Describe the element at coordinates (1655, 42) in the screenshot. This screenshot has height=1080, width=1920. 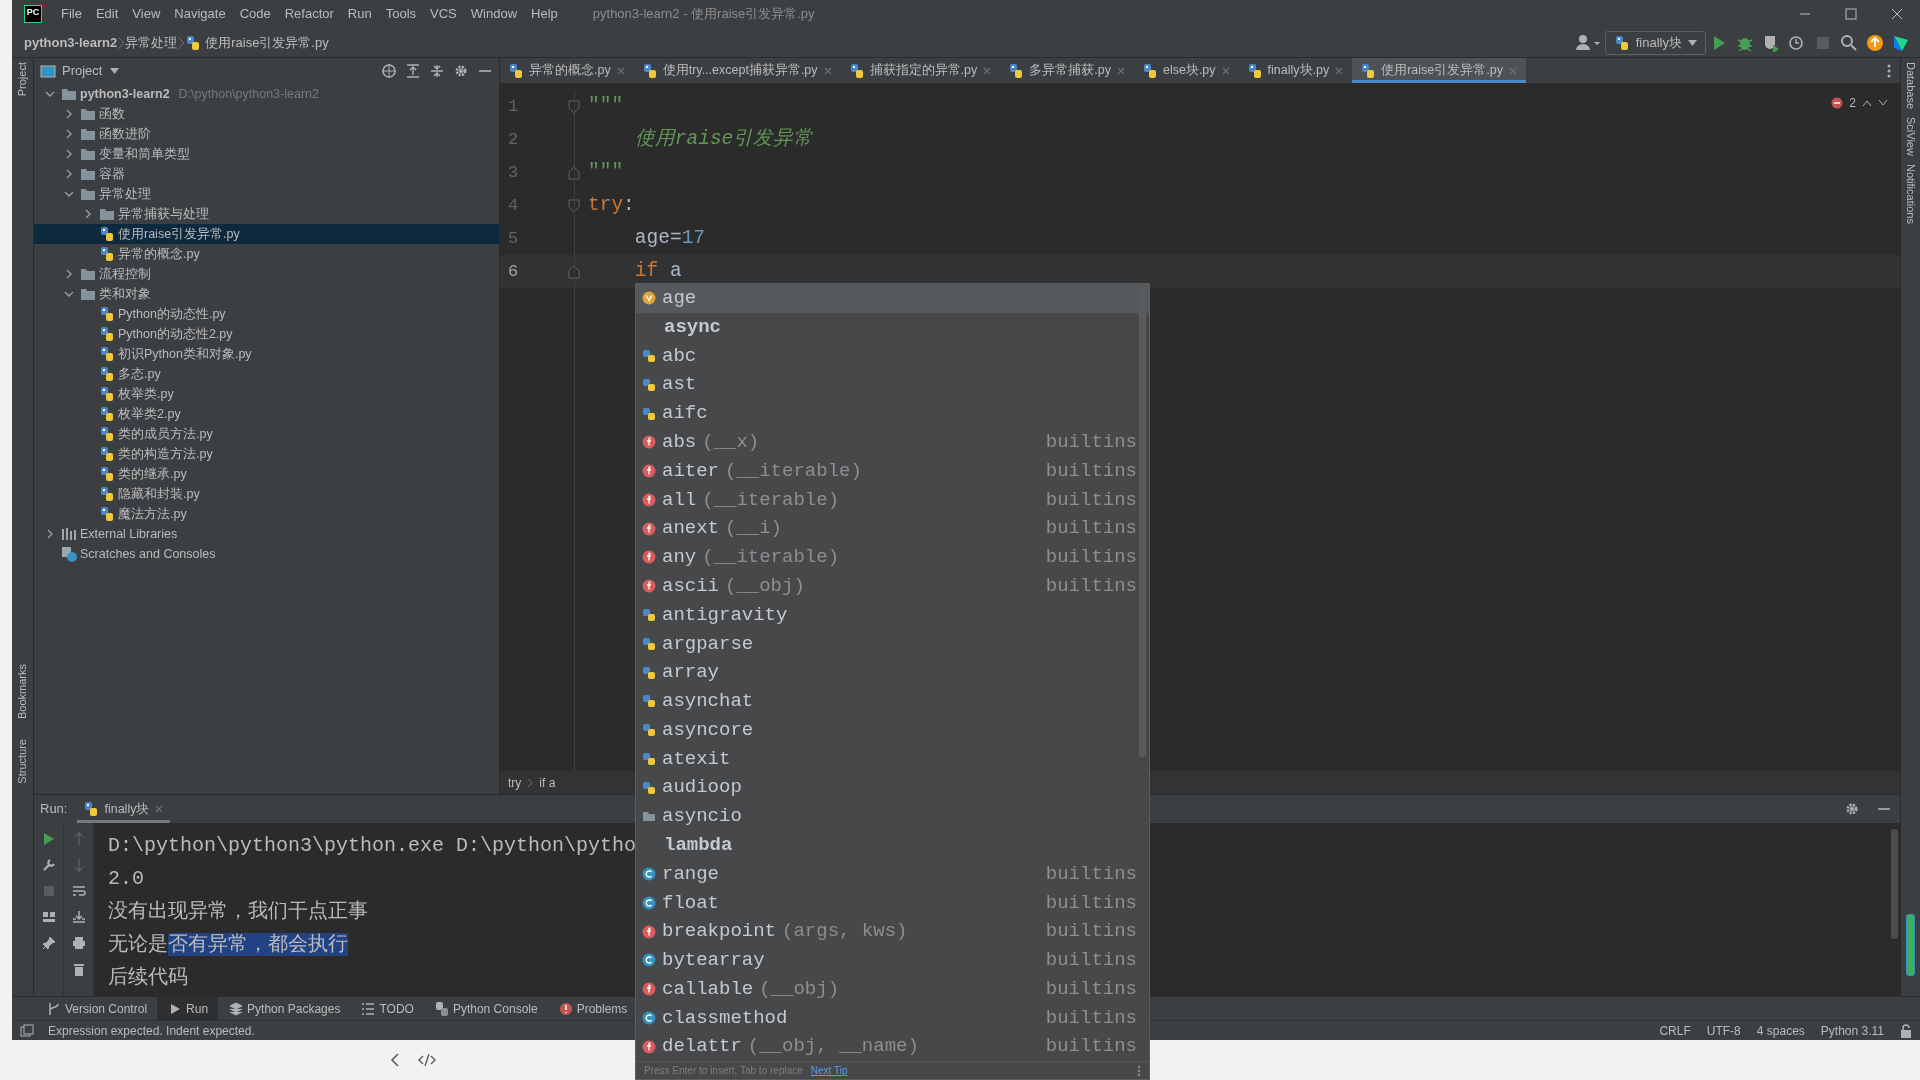
I see `run-config-dropdown: finally块` at that location.